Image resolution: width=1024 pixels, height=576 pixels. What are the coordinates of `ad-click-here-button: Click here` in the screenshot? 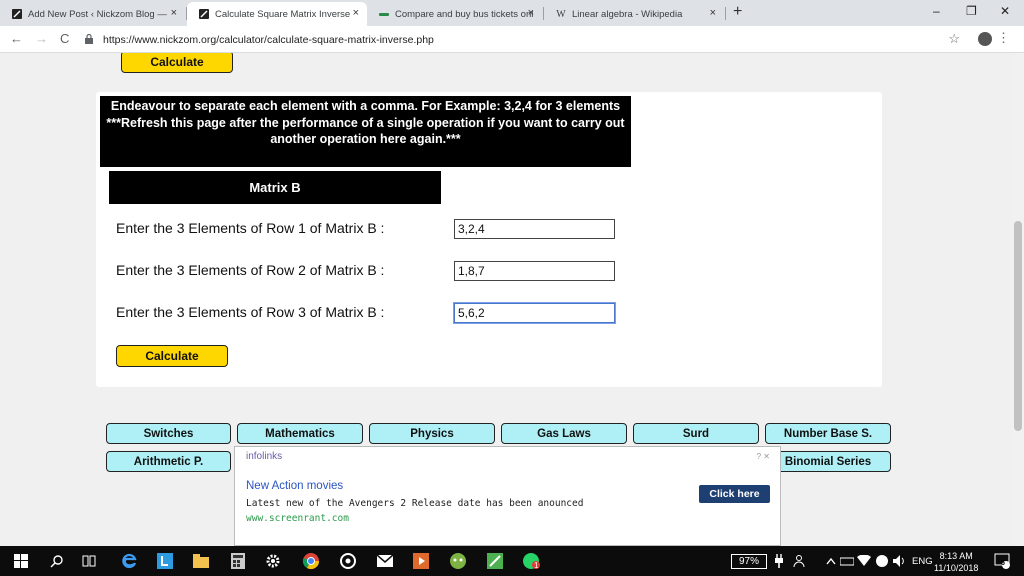 It's located at (734, 494).